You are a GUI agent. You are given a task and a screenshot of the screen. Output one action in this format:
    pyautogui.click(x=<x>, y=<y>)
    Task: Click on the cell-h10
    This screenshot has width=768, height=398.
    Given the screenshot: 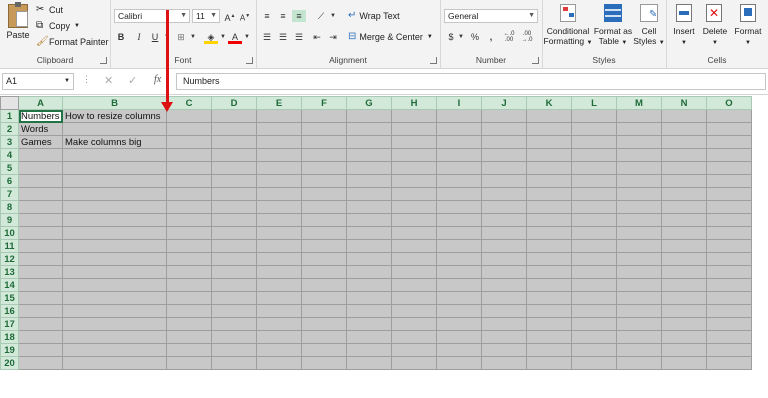 What is the action you would take?
    pyautogui.click(x=414, y=233)
    